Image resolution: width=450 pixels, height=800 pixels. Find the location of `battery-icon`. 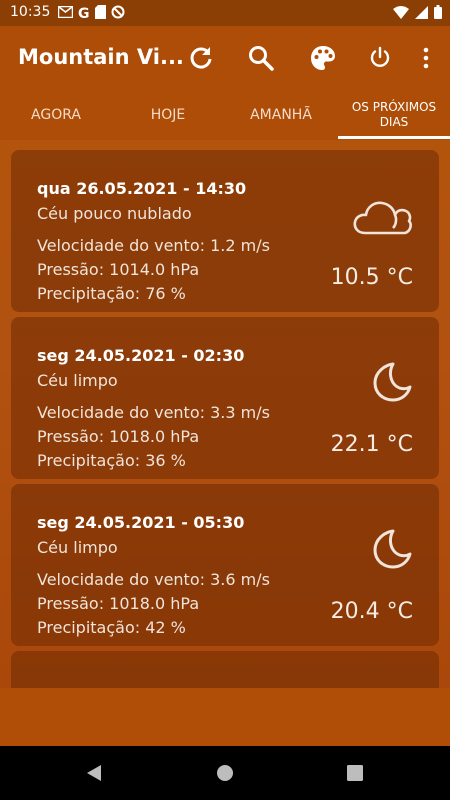

battery-icon is located at coordinates (438, 14).